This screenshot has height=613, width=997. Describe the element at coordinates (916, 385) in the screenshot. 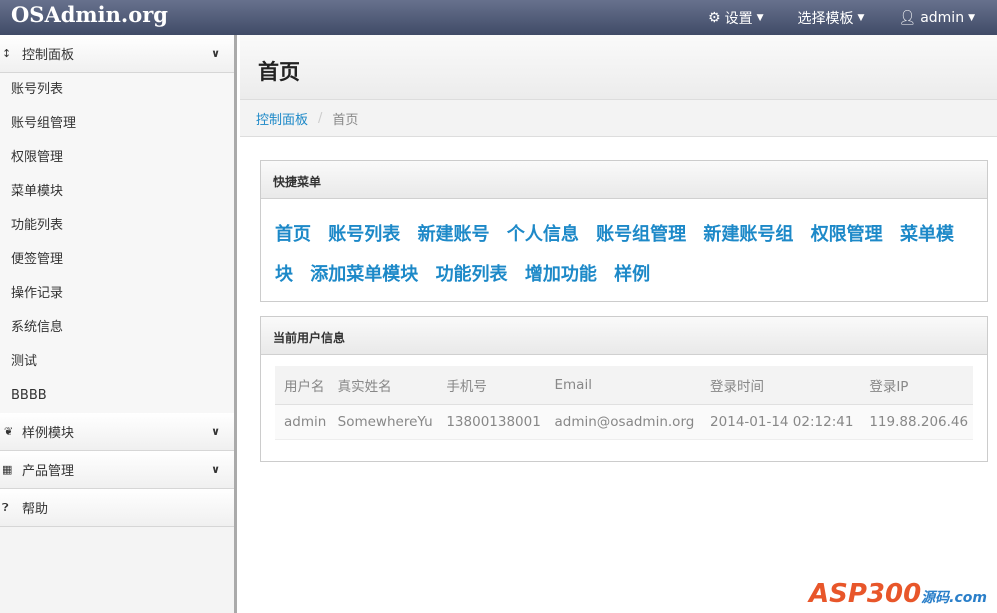

I see `column-header: 登录IP` at that location.